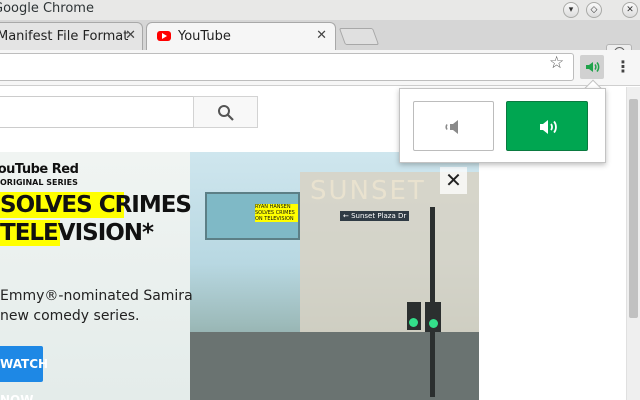 This screenshot has width=640, height=400. I want to click on search-button, so click(225, 112).